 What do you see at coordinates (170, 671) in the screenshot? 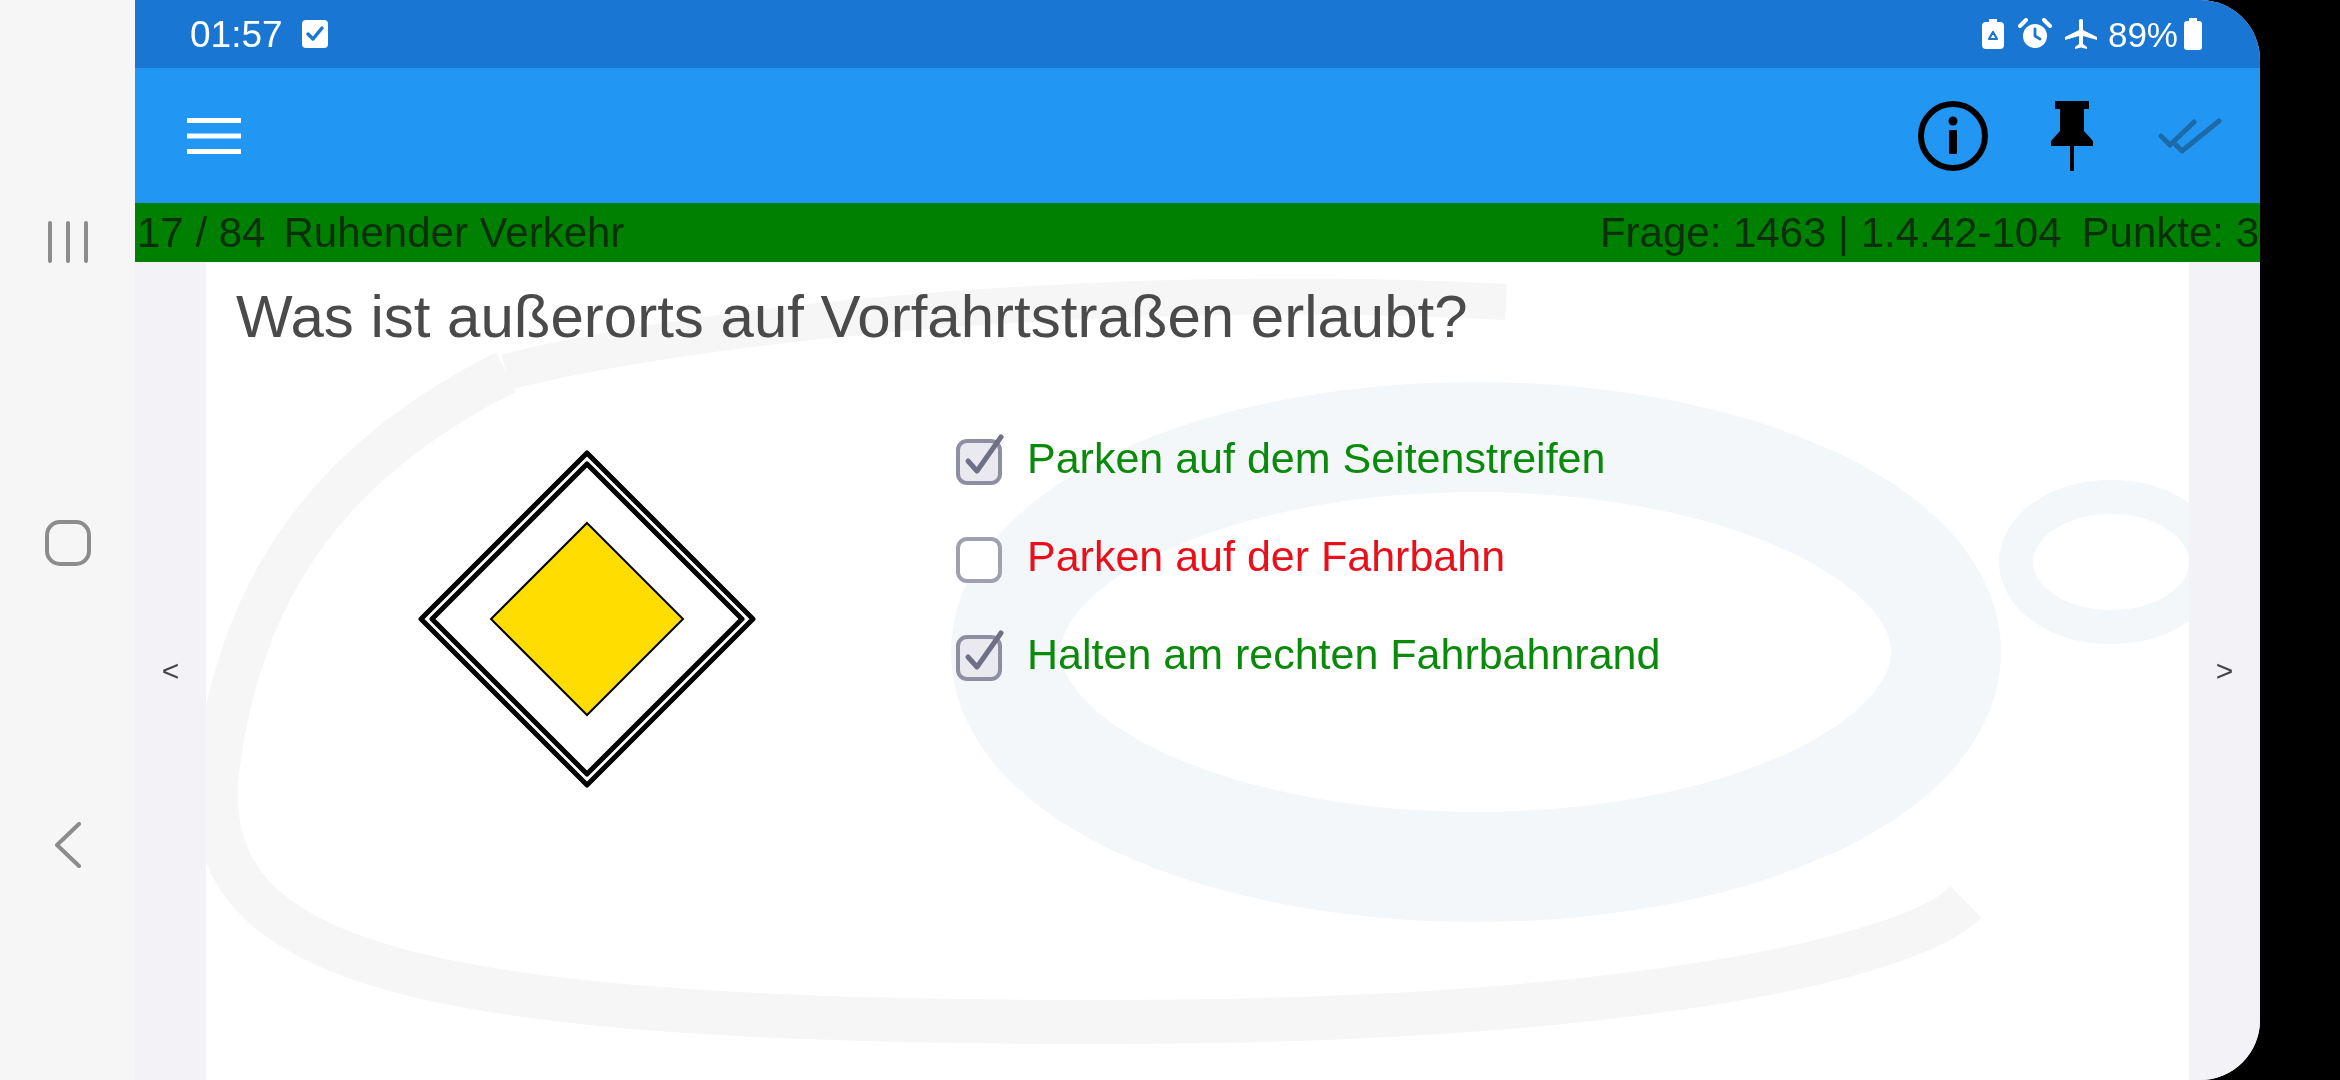
I see `previous-button: <` at bounding box center [170, 671].